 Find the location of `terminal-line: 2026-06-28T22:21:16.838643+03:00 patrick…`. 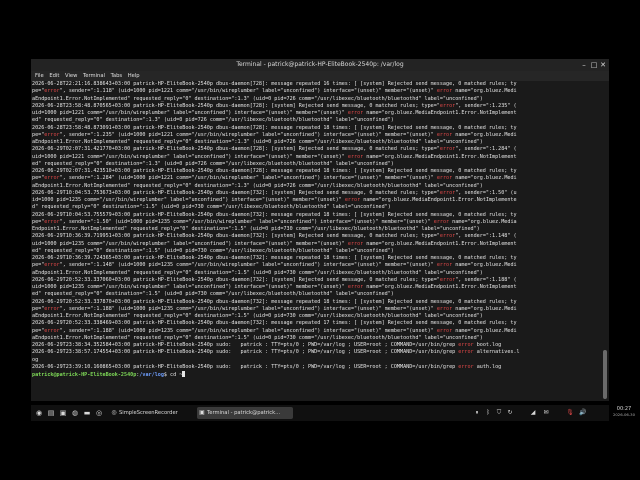

terminal-line: 2026-06-28T22:21:16.838643+03:00 patrick… is located at coordinates (317, 84).